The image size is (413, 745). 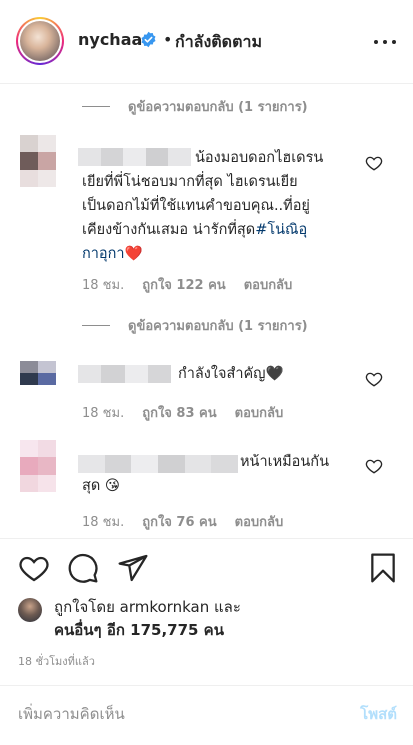 What do you see at coordinates (259, 158) in the screenshot?
I see `comment-text-line: น้องมอบดอกไฮเดรน` at bounding box center [259, 158].